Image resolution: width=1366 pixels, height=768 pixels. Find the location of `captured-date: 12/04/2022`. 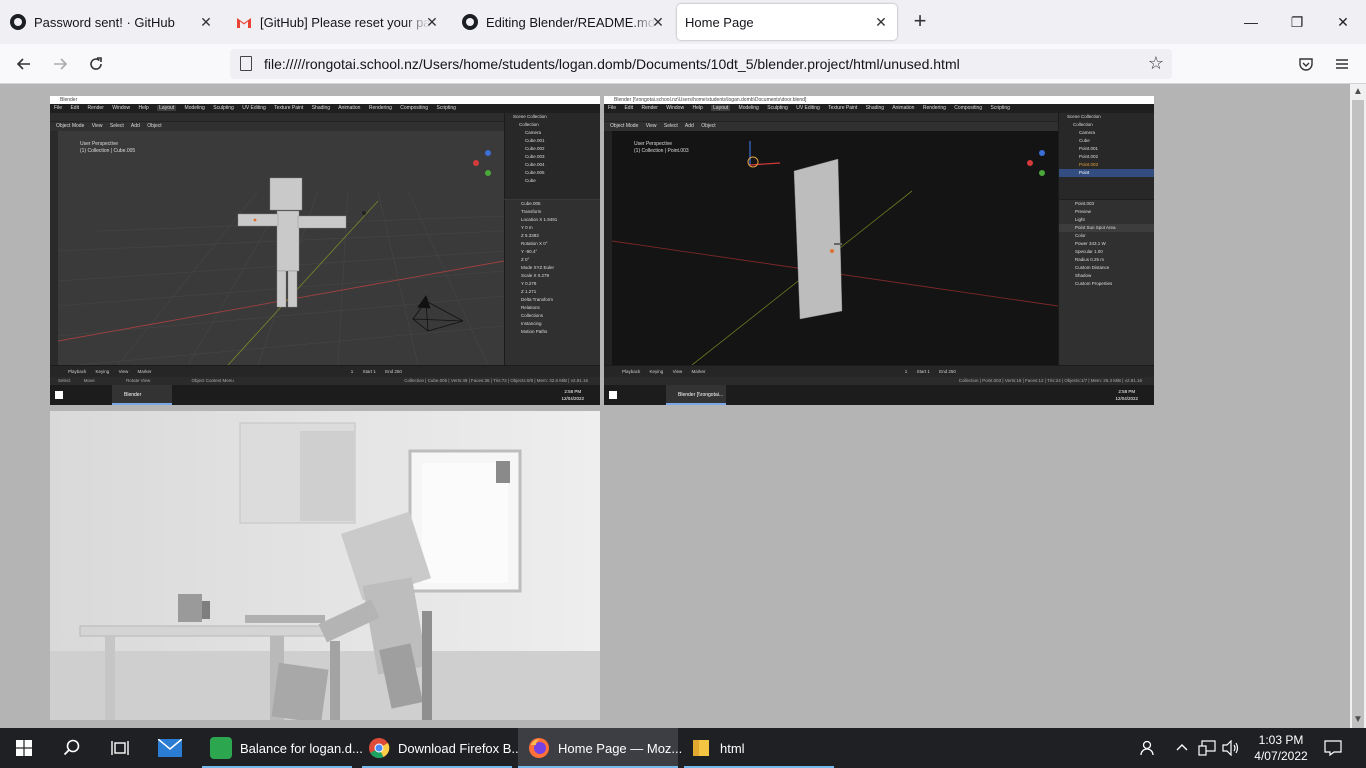

captured-date: 12/04/2022 is located at coordinates (572, 398).